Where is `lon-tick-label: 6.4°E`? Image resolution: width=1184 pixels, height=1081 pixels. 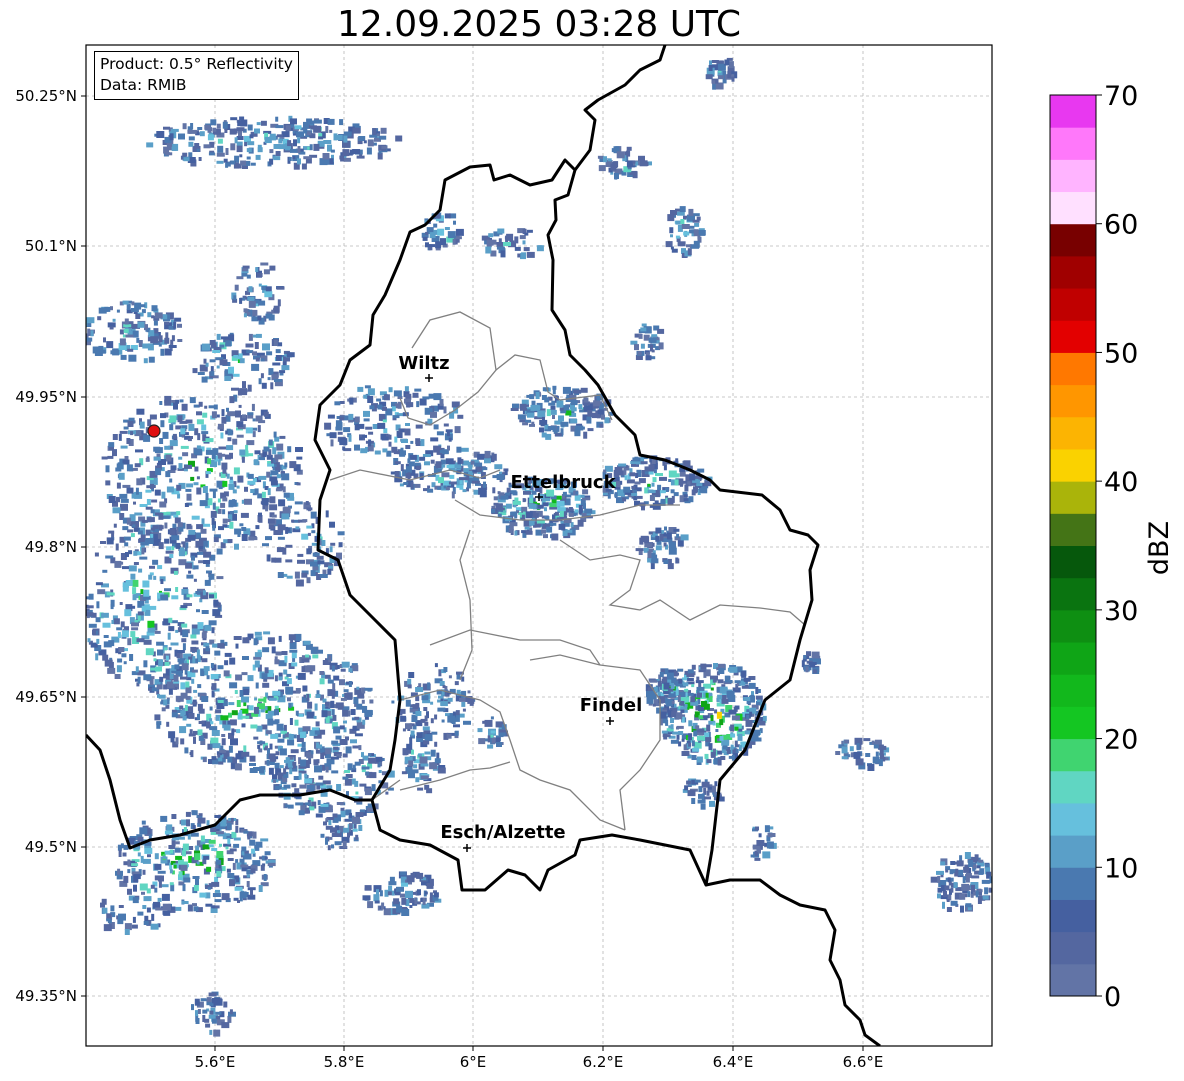
lon-tick-label: 6.4°E is located at coordinates (733, 1062).